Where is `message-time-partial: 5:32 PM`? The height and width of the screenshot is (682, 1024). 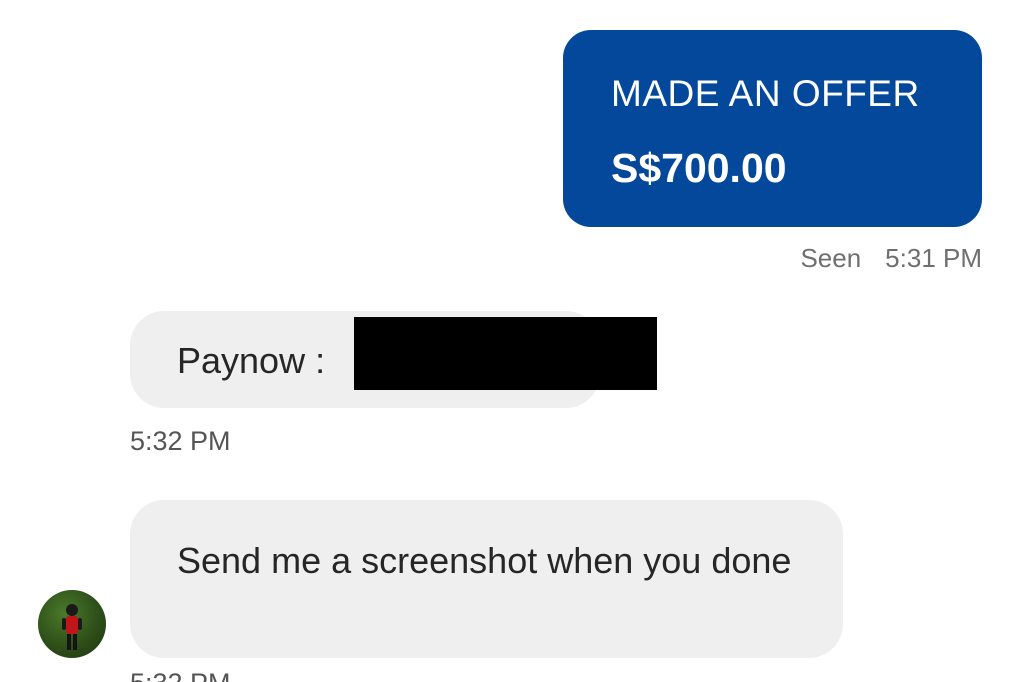
message-time-partial: 5:32 PM is located at coordinates (180, 675).